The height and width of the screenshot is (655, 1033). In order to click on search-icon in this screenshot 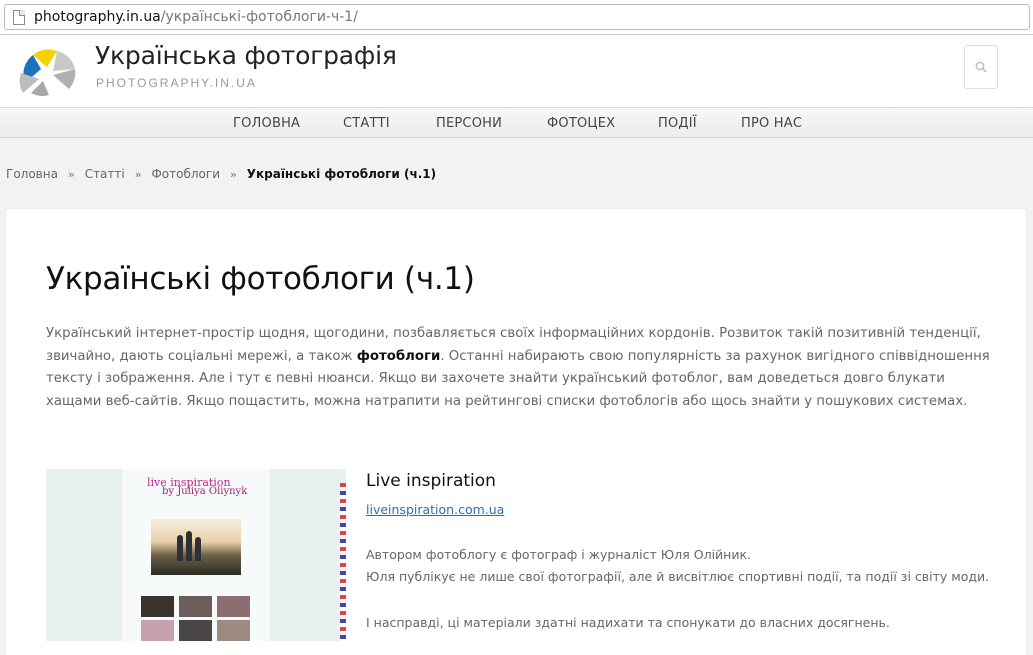, I will do `click(981, 67)`.